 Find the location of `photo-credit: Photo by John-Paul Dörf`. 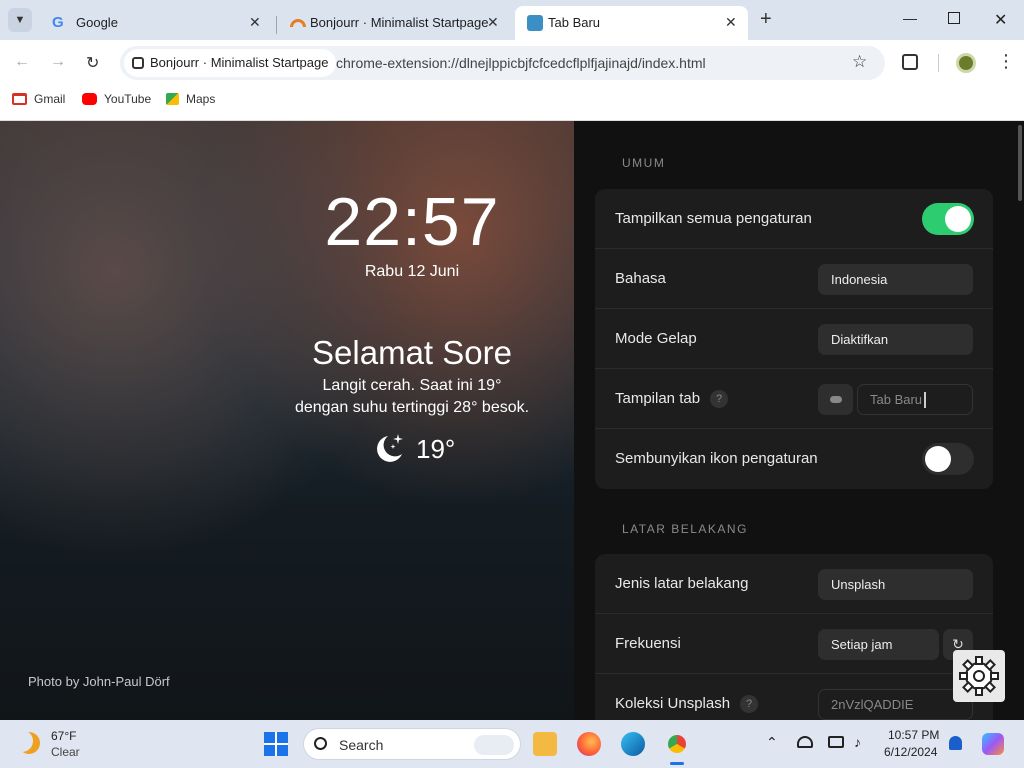

photo-credit: Photo by John-Paul Dörf is located at coordinates (99, 681).